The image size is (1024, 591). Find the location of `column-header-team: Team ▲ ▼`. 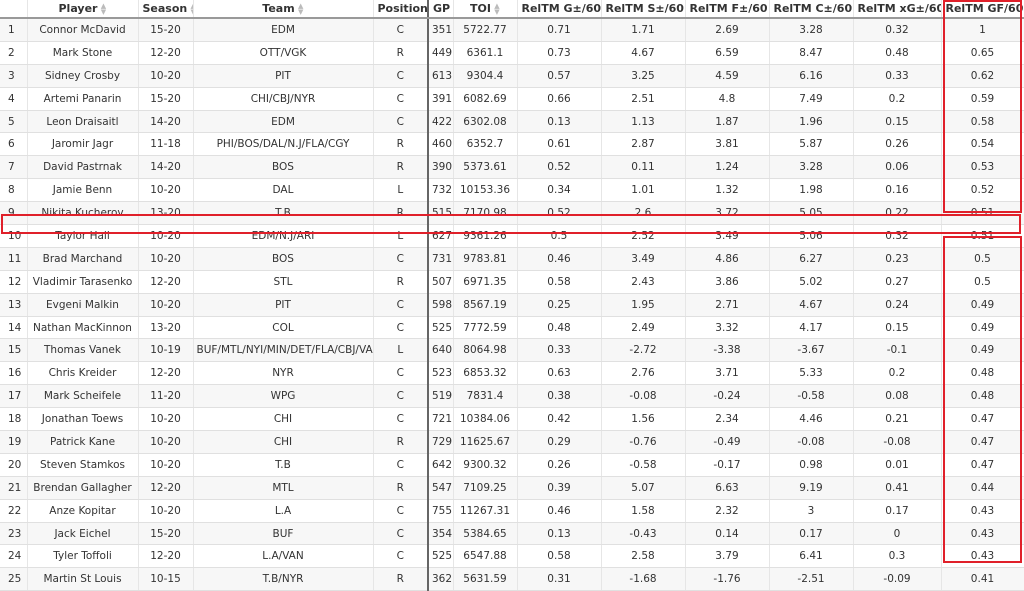

column-header-team: Team ▲ ▼ is located at coordinates (283, 9).